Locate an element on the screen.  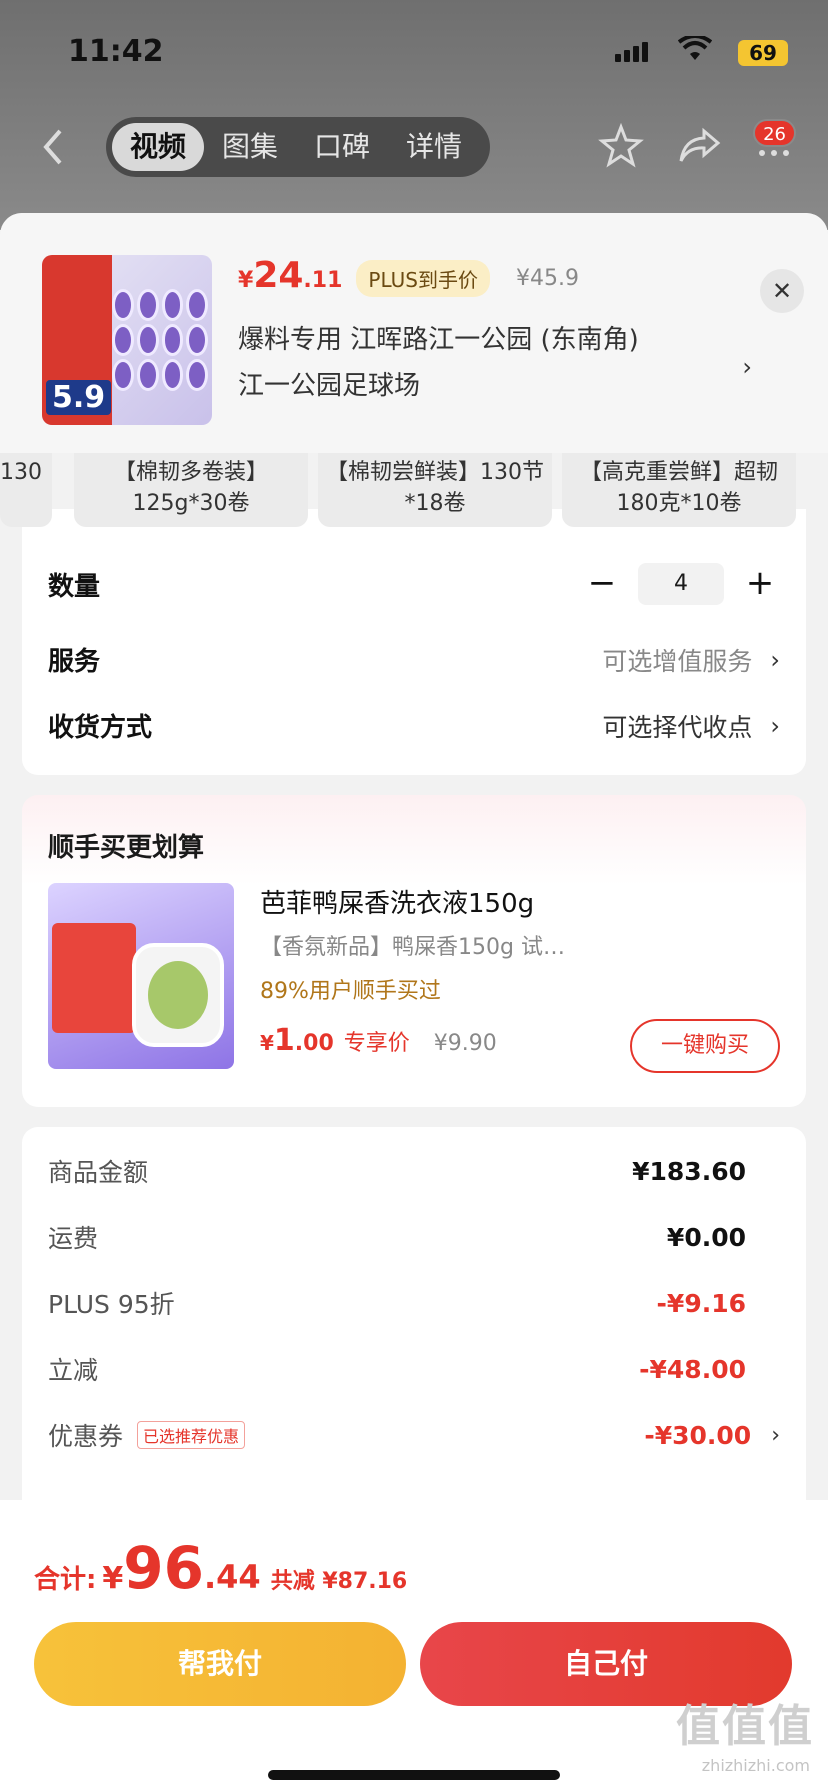
original-price: ¥45.9 is located at coordinates (547, 278).